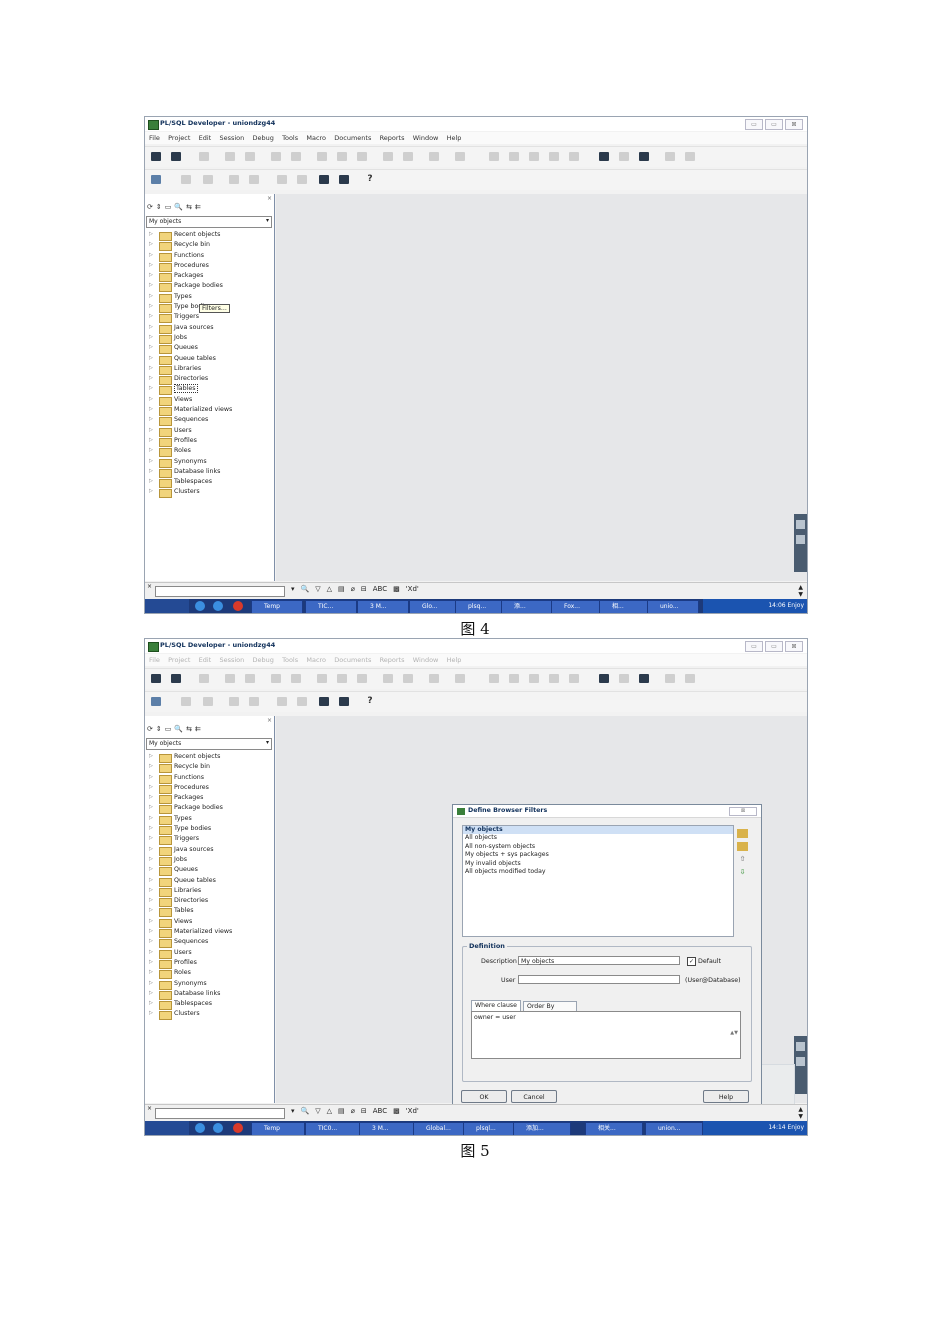  What do you see at coordinates (800, 539) in the screenshot?
I see `side-dock-tab` at bounding box center [800, 539].